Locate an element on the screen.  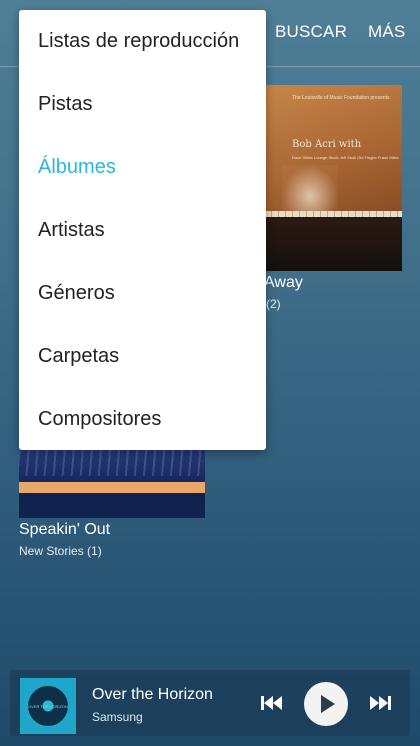
cover-ground is located at coordinates (112, 505).